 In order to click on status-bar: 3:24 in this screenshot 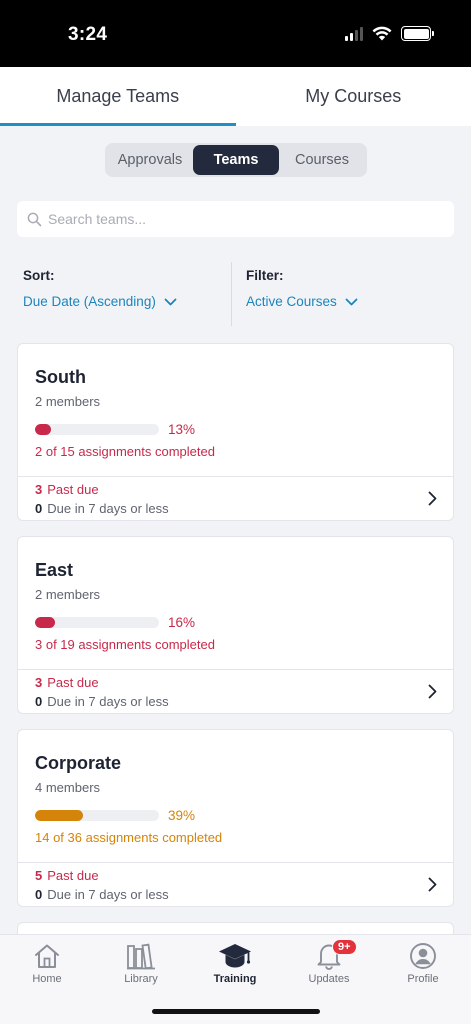, I will do `click(235, 33)`.